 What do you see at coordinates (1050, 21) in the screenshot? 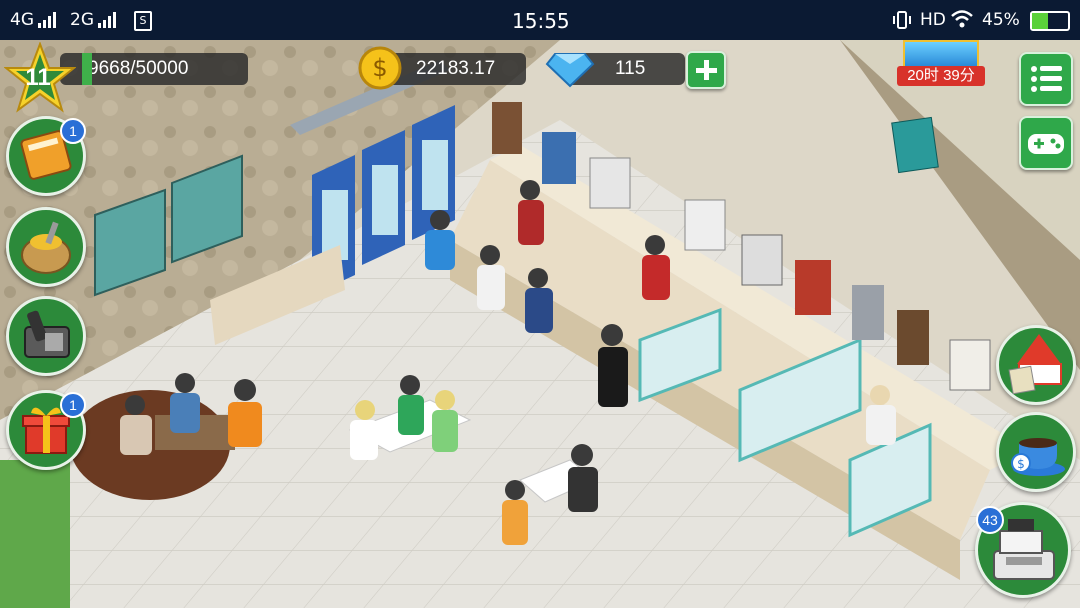
I see `battery-icon` at bounding box center [1050, 21].